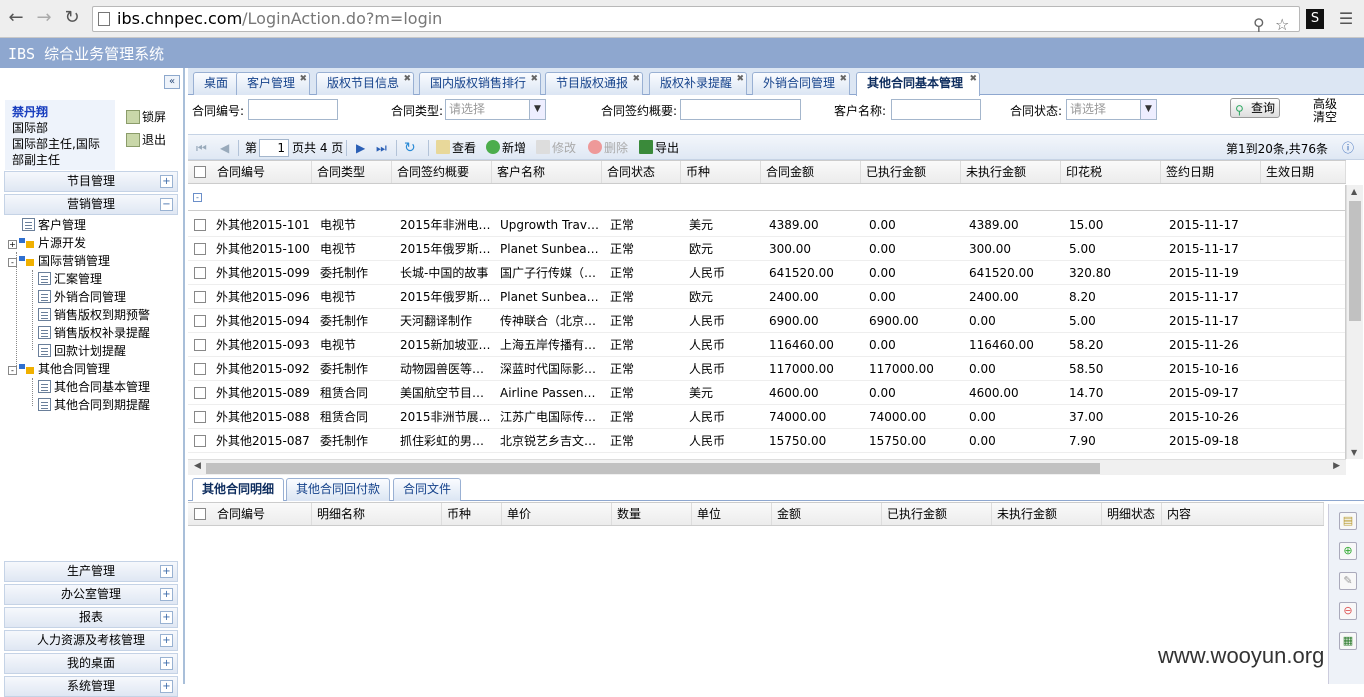  I want to click on logout-button: 退出, so click(149, 140).